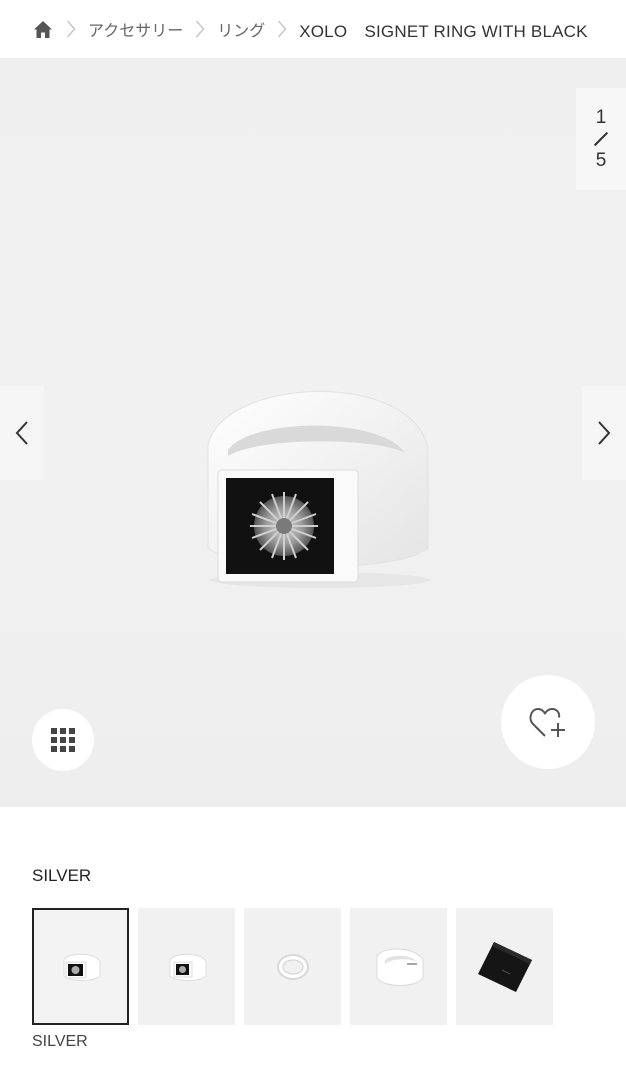 This screenshot has width=626, height=1080. What do you see at coordinates (601, 160) in the screenshot?
I see `image-counter-total: 5` at bounding box center [601, 160].